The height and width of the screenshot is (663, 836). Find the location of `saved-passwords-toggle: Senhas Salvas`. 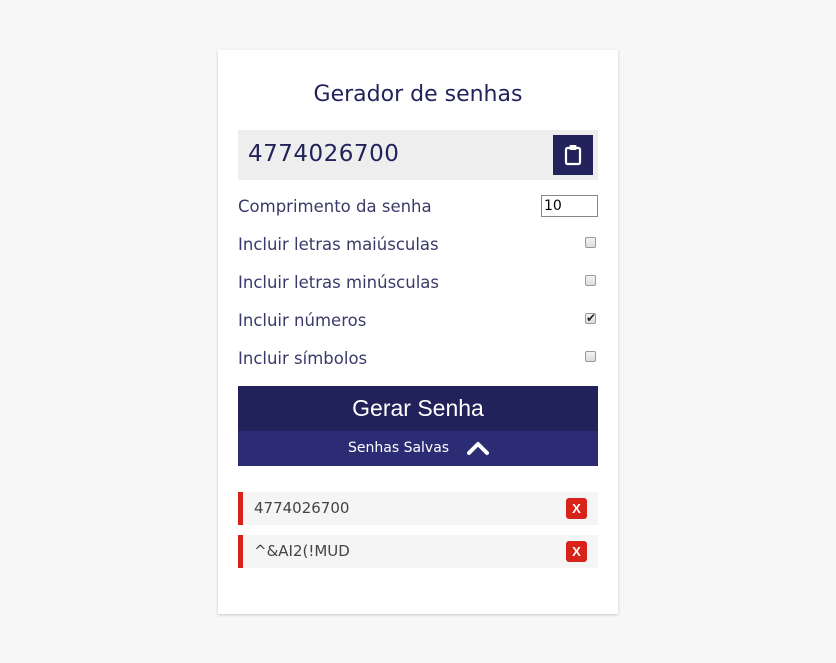

saved-passwords-toggle: Senhas Salvas is located at coordinates (418, 448).